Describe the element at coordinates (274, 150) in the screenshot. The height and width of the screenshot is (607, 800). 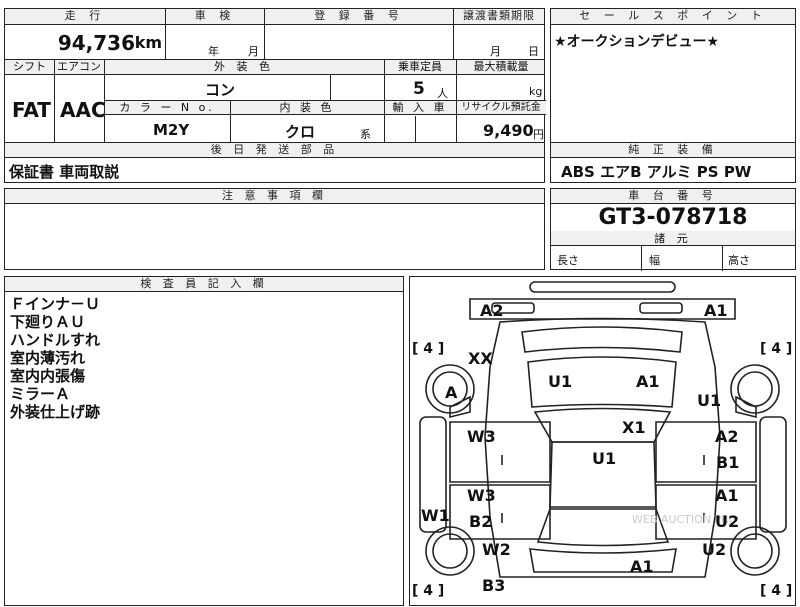
I see `parts-header: 後 日 発 送 部 品` at that location.